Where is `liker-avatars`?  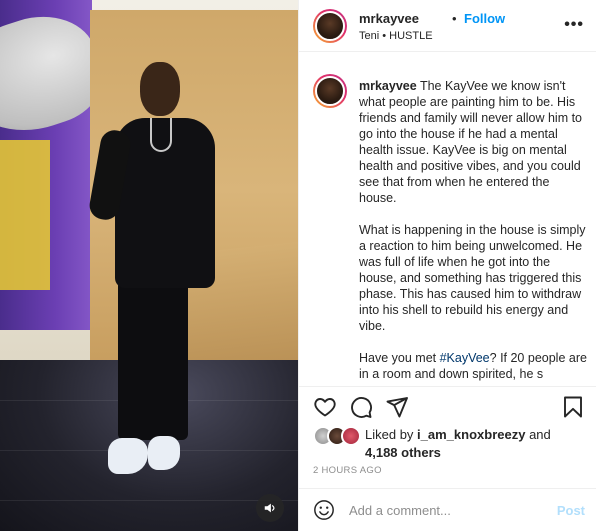 liker-avatars is located at coordinates (337, 436).